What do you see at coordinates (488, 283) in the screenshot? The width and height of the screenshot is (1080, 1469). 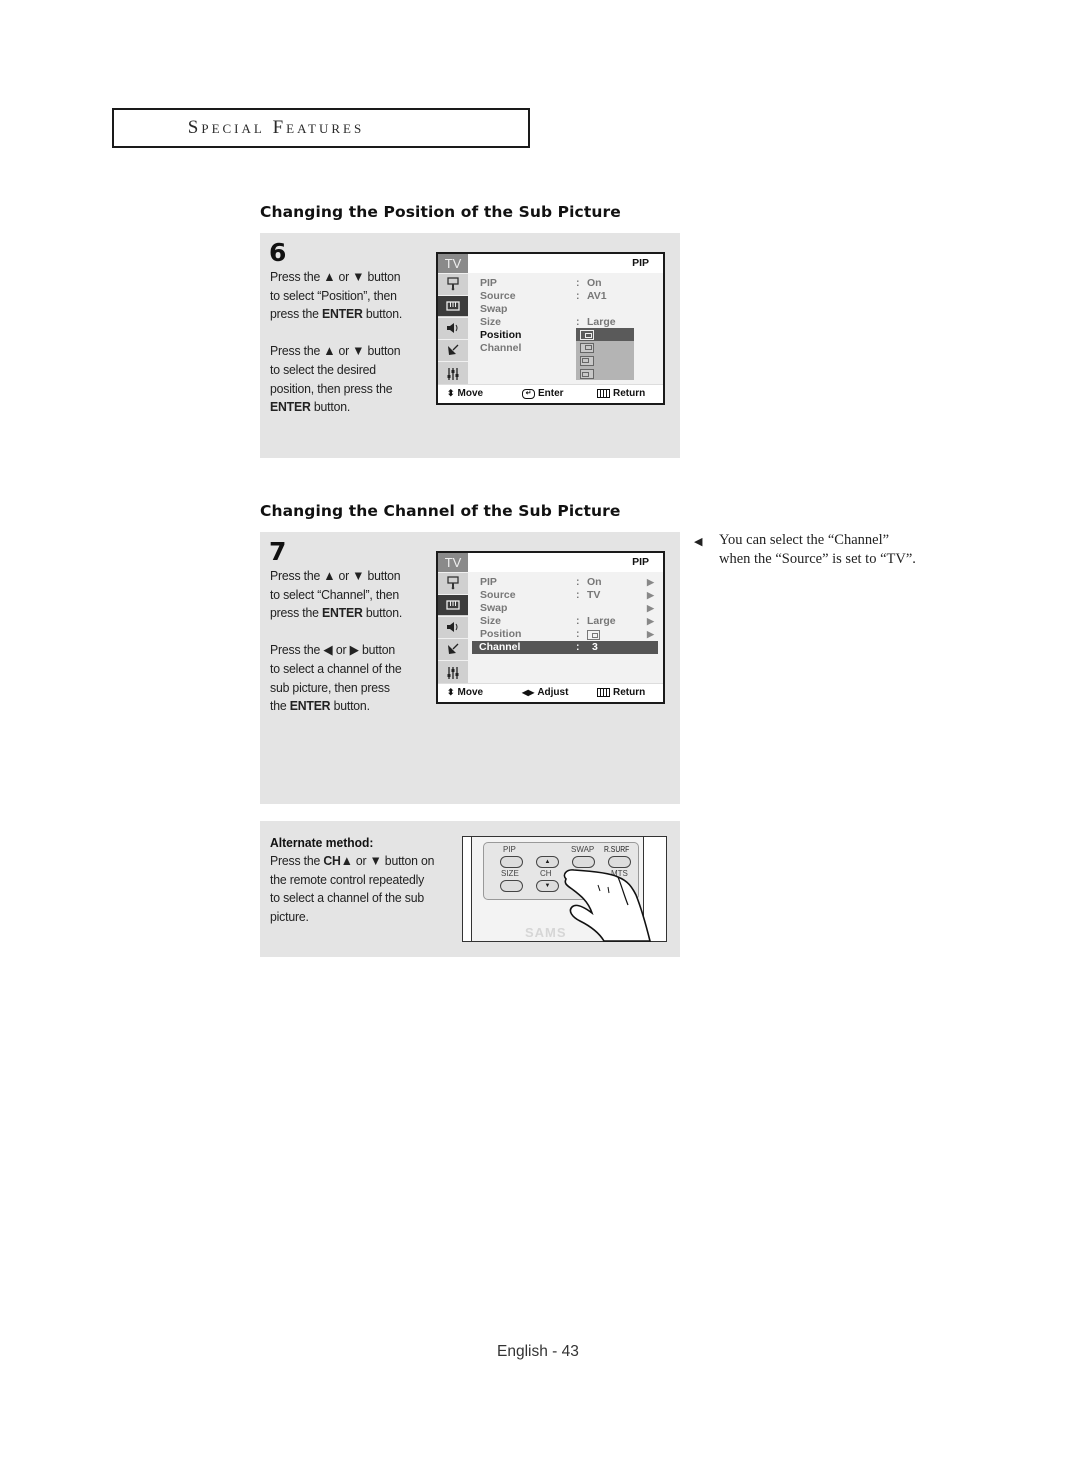 I see `row-label: PIP` at bounding box center [488, 283].